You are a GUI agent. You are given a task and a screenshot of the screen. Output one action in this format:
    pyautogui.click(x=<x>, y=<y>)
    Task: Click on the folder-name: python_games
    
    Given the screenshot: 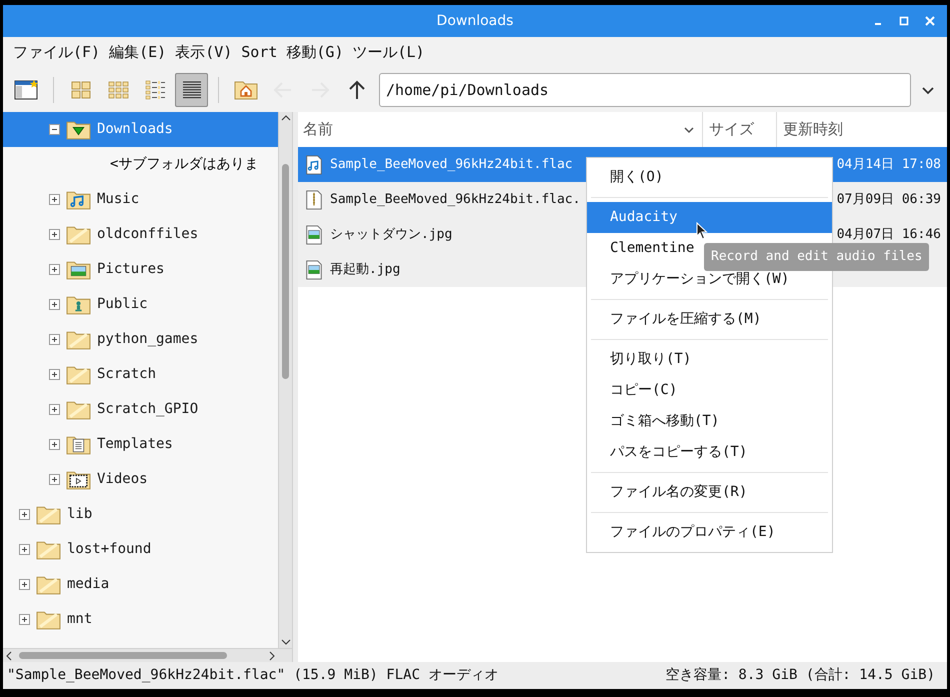 What is the action you would take?
    pyautogui.click(x=147, y=339)
    